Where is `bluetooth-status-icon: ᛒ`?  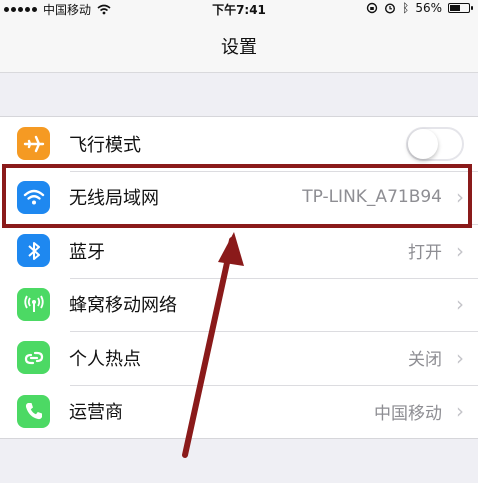
bluetooth-status-icon: ᛒ is located at coordinates (406, 8).